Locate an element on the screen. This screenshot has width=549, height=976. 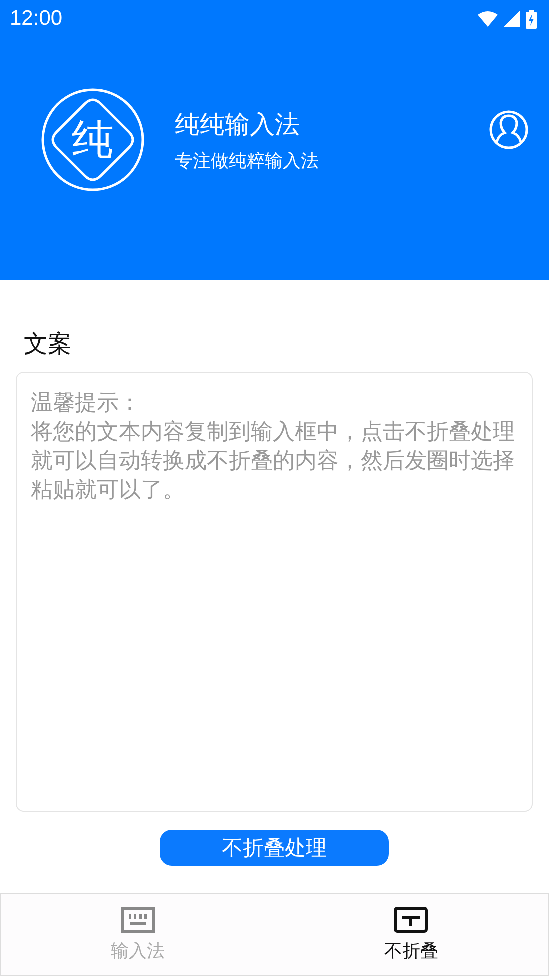
text-box-icon is located at coordinates (411, 919).